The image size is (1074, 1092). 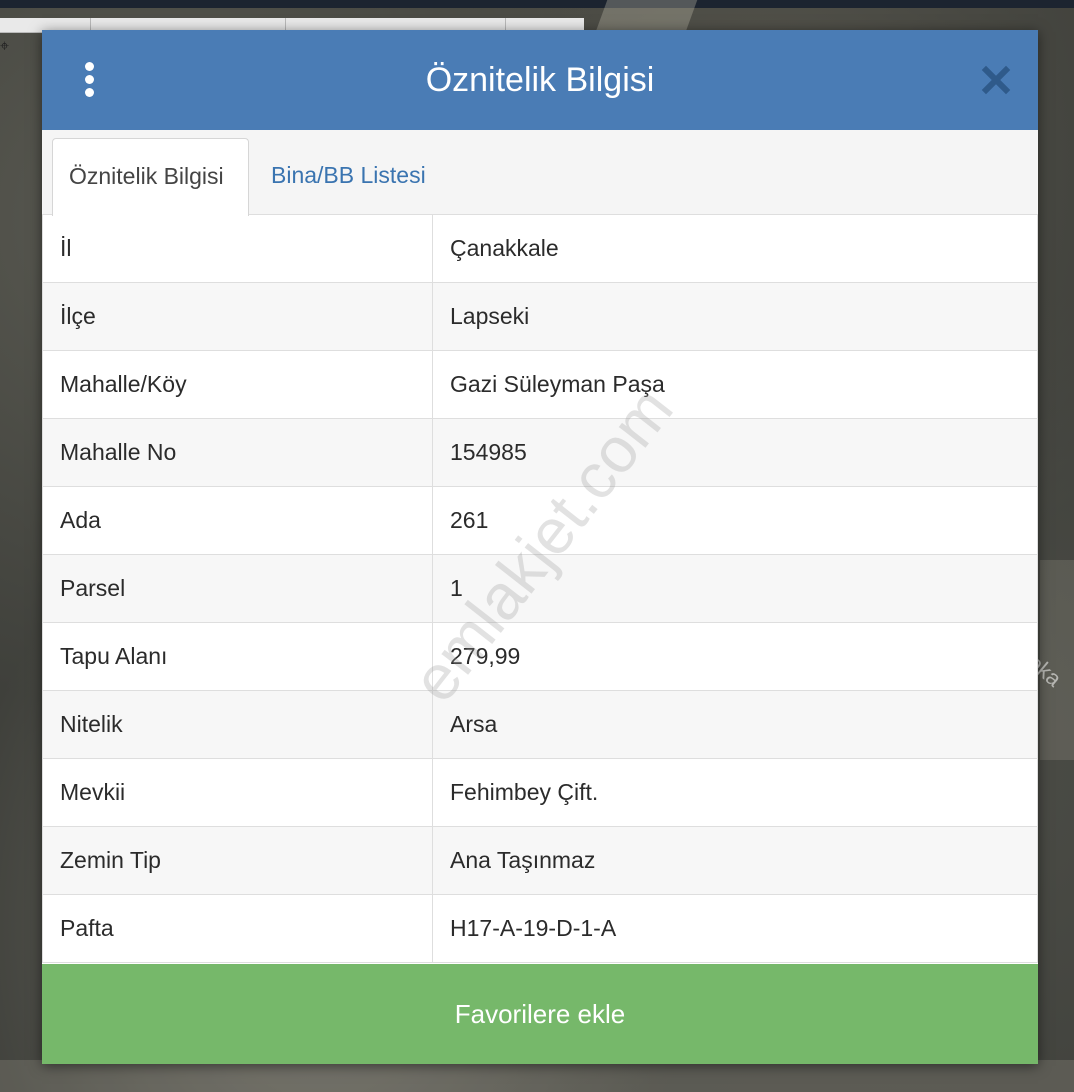 I want to click on close-icon, so click(x=996, y=80).